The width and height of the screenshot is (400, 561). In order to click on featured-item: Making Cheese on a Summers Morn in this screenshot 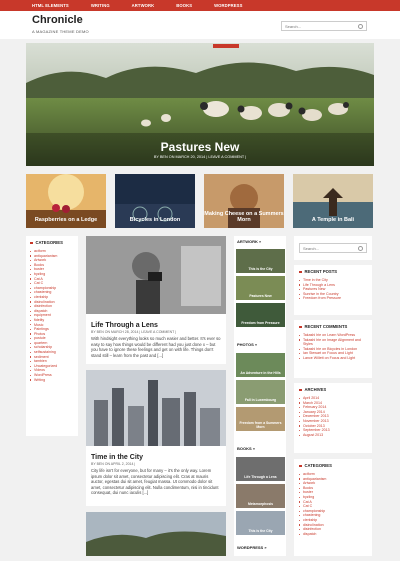, I will do `click(244, 201)`.